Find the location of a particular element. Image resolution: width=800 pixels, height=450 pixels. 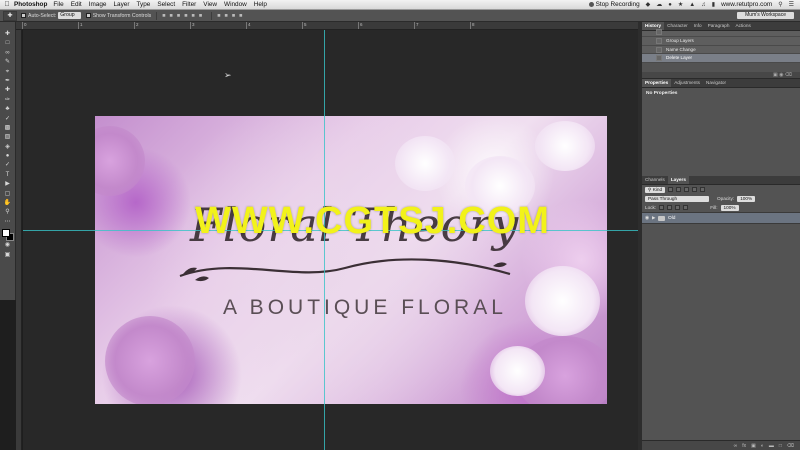

adjustment-layer-icon: ◐ is located at coordinates (762, 446).